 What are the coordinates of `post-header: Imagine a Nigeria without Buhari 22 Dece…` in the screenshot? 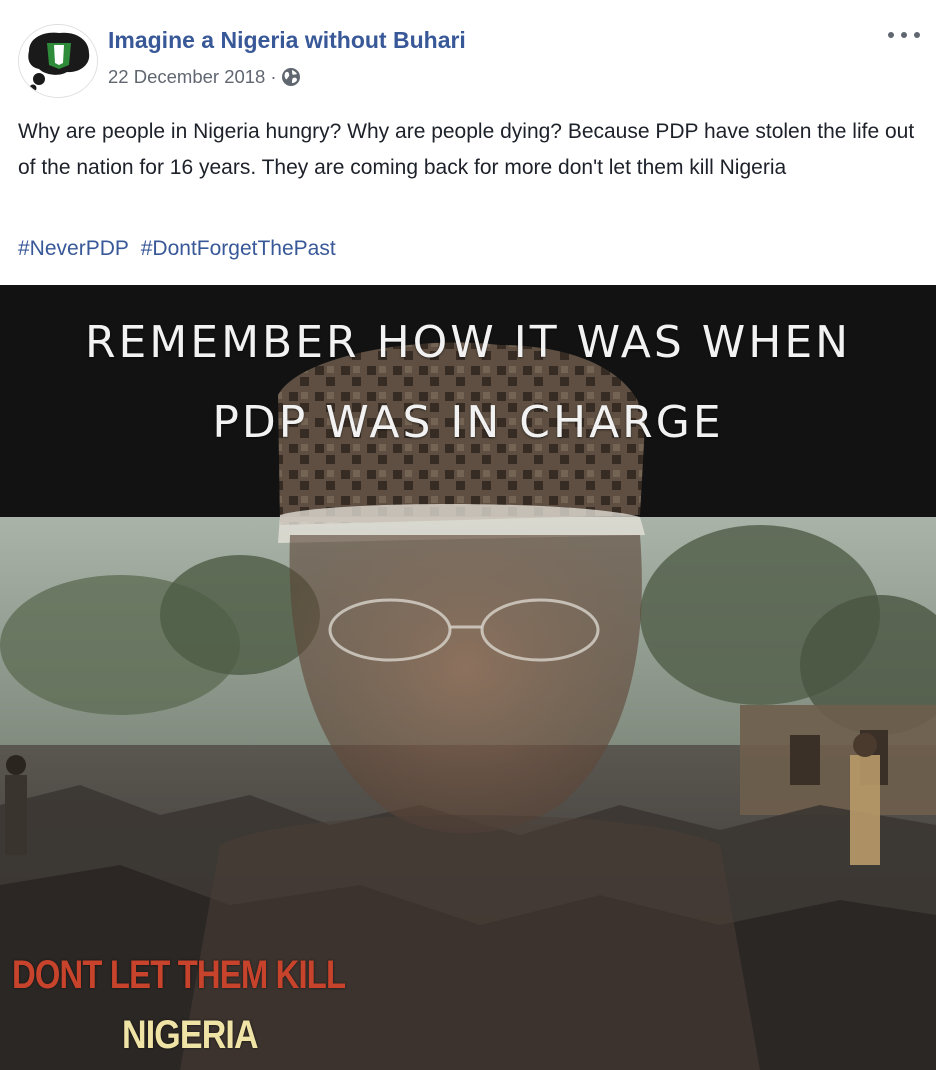 It's located at (468, 55).